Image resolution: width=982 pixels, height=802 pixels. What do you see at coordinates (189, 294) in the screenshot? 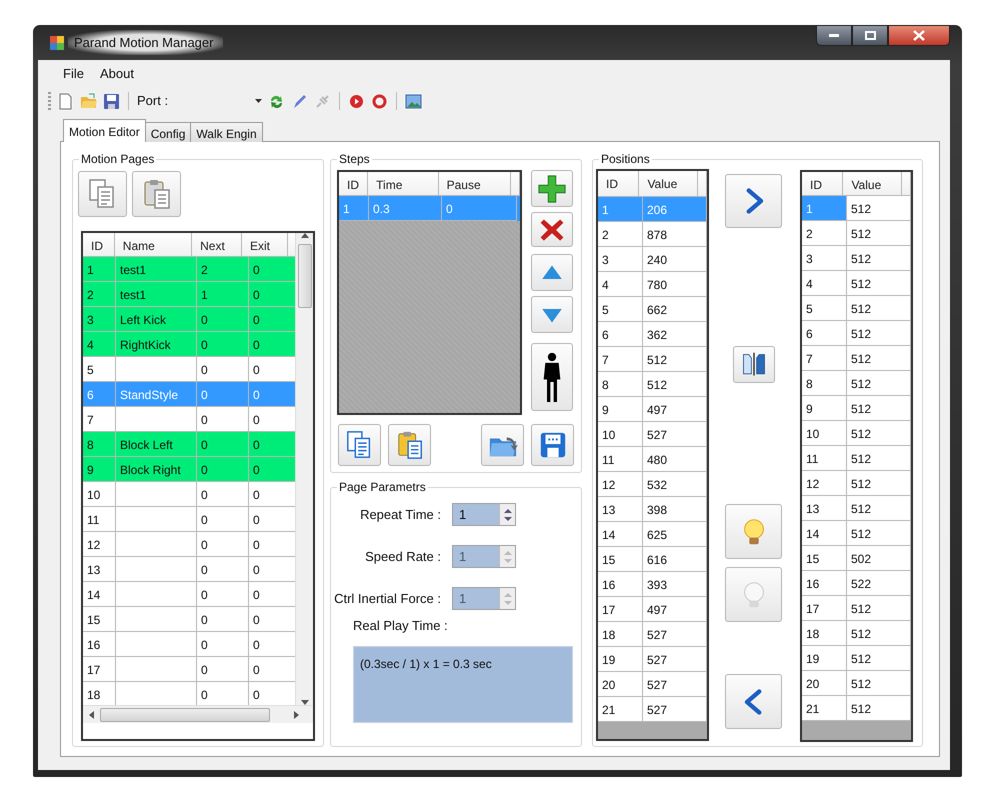
I see `table-row: 2 test1 1 0` at bounding box center [189, 294].